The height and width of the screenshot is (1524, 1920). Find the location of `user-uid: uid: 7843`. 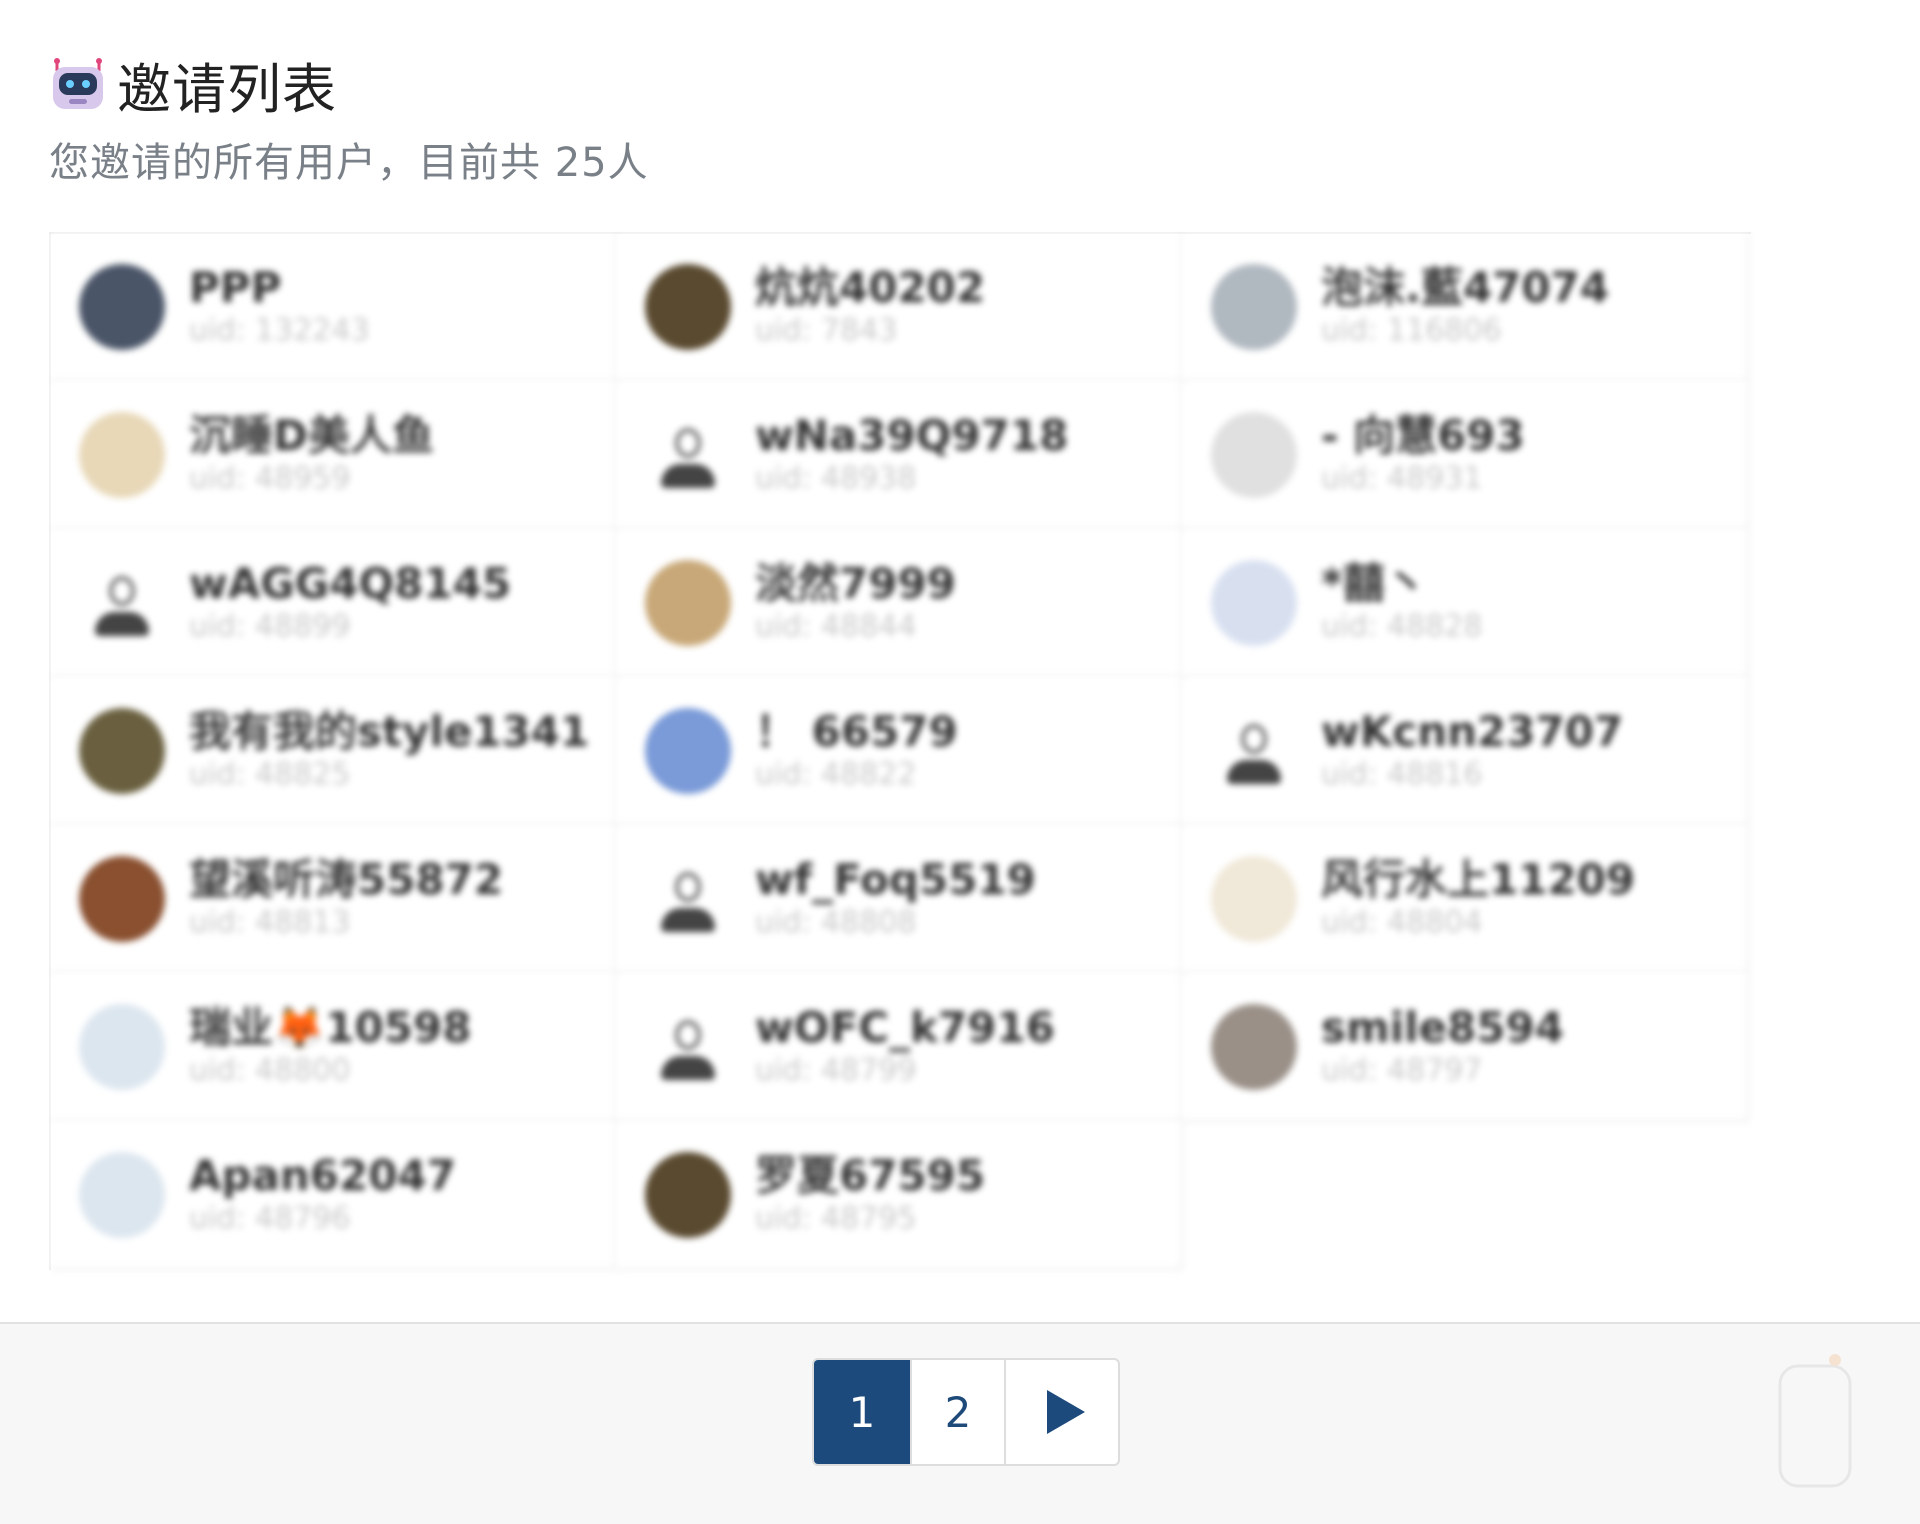

user-uid: uid: 7843 is located at coordinates (826, 330).